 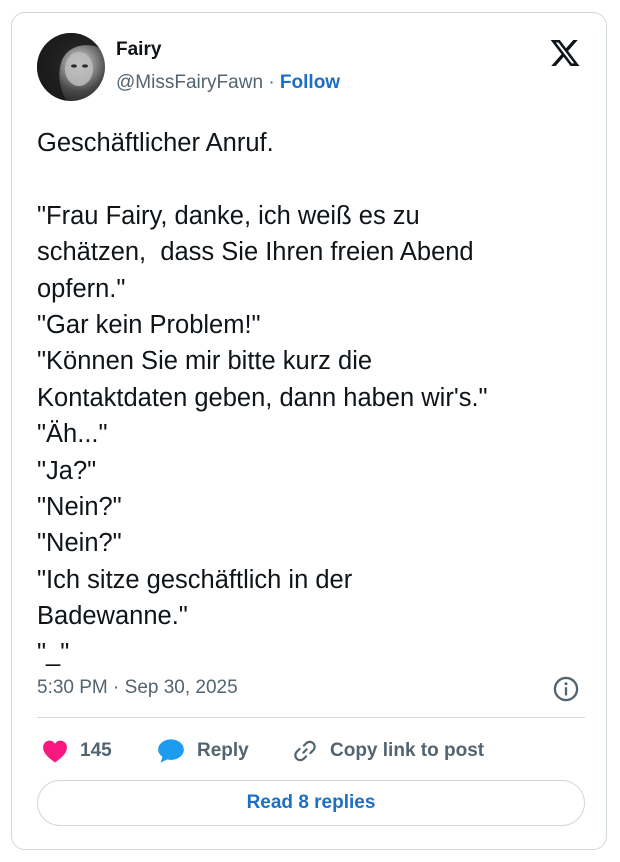 I want to click on author-handle: @MissFairyFawn, so click(x=189, y=82).